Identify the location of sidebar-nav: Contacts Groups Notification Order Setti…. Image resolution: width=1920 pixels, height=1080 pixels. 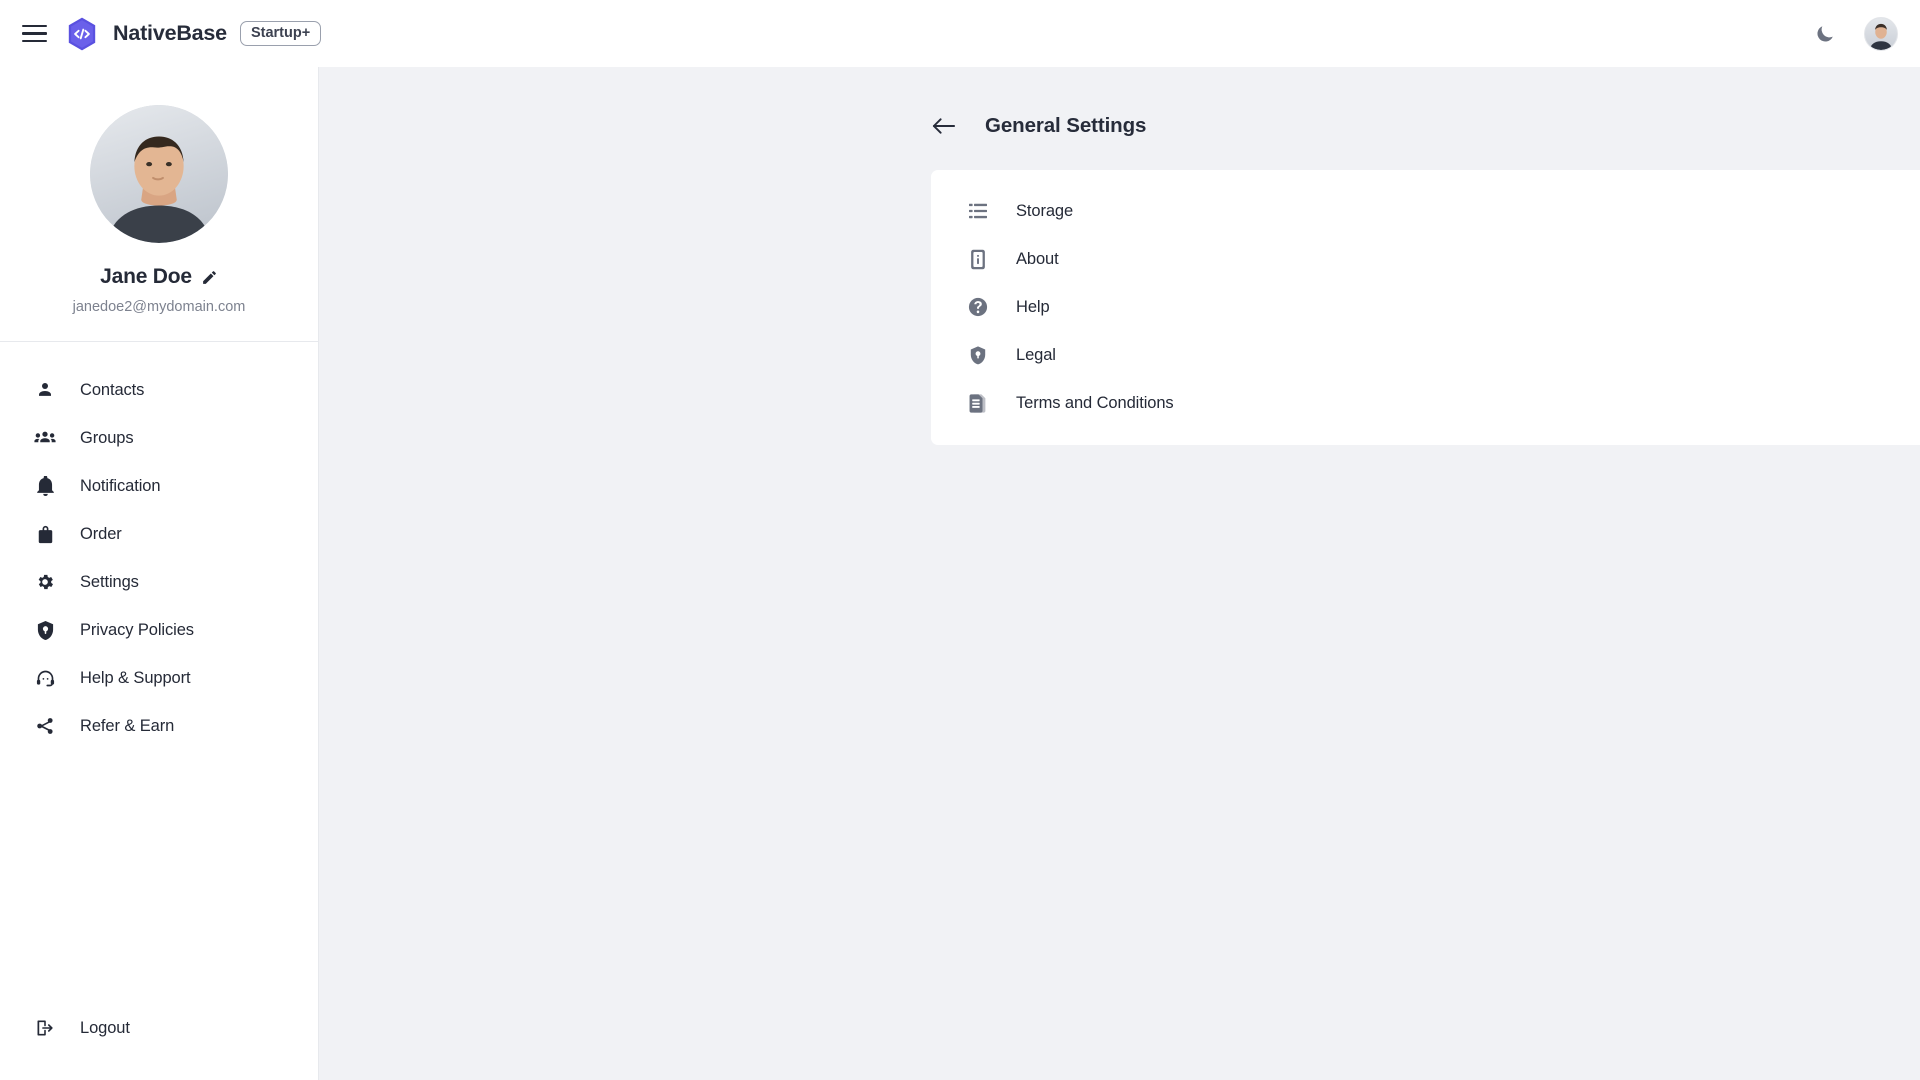
(159, 673).